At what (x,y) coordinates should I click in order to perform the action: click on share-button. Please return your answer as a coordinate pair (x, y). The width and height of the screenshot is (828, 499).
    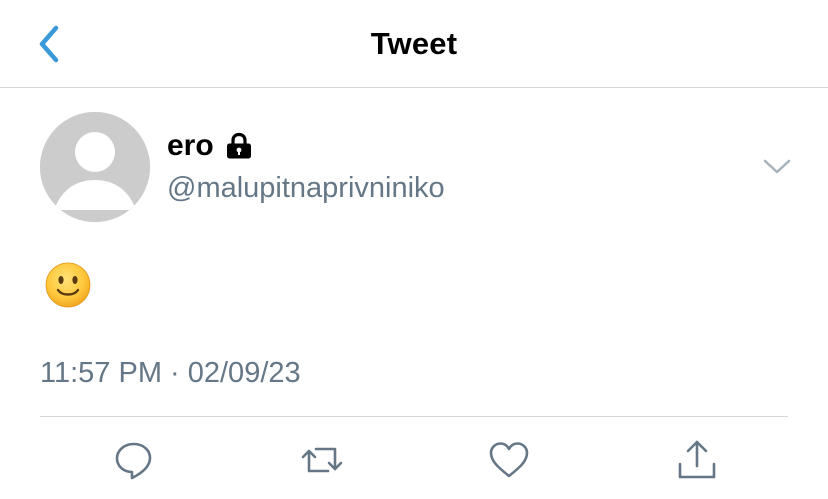
    Looking at the image, I should click on (697, 460).